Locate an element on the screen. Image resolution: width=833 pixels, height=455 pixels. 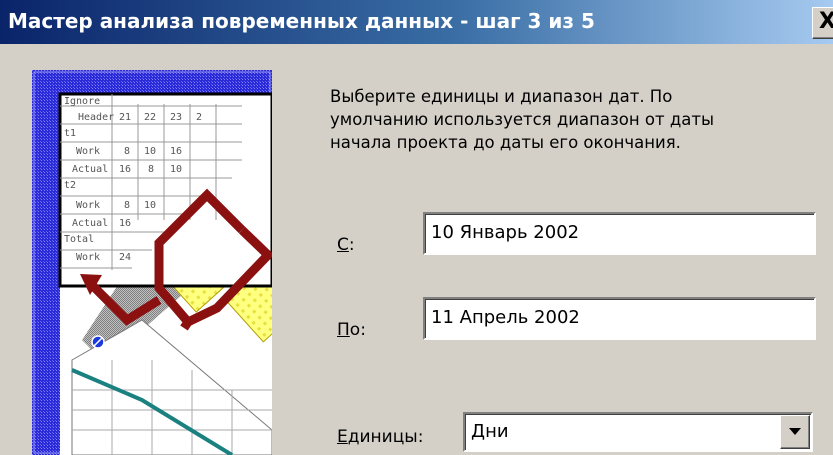
from-date-field: 10 Январь 2002 is located at coordinates (619, 233).